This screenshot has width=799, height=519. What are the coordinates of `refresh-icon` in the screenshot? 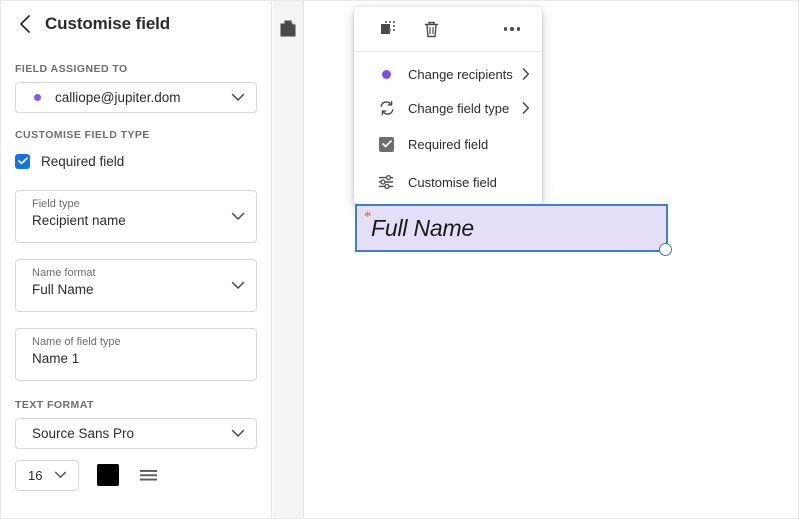 It's located at (386, 108).